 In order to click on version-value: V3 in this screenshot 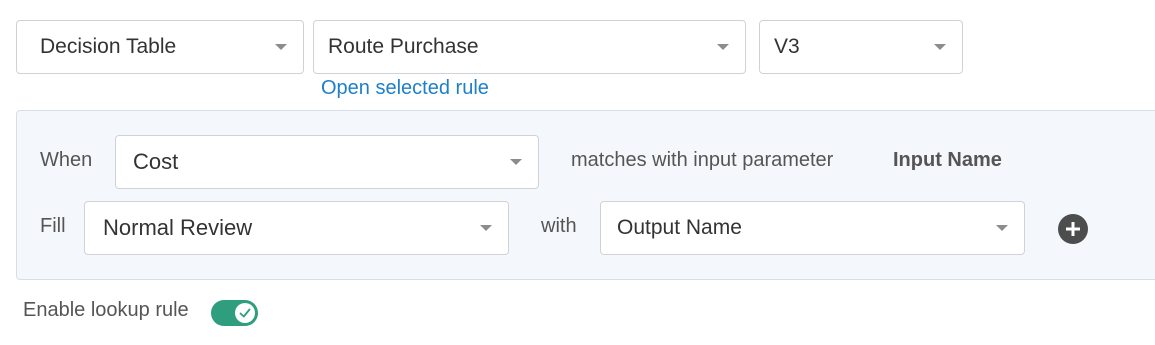, I will do `click(787, 46)`.